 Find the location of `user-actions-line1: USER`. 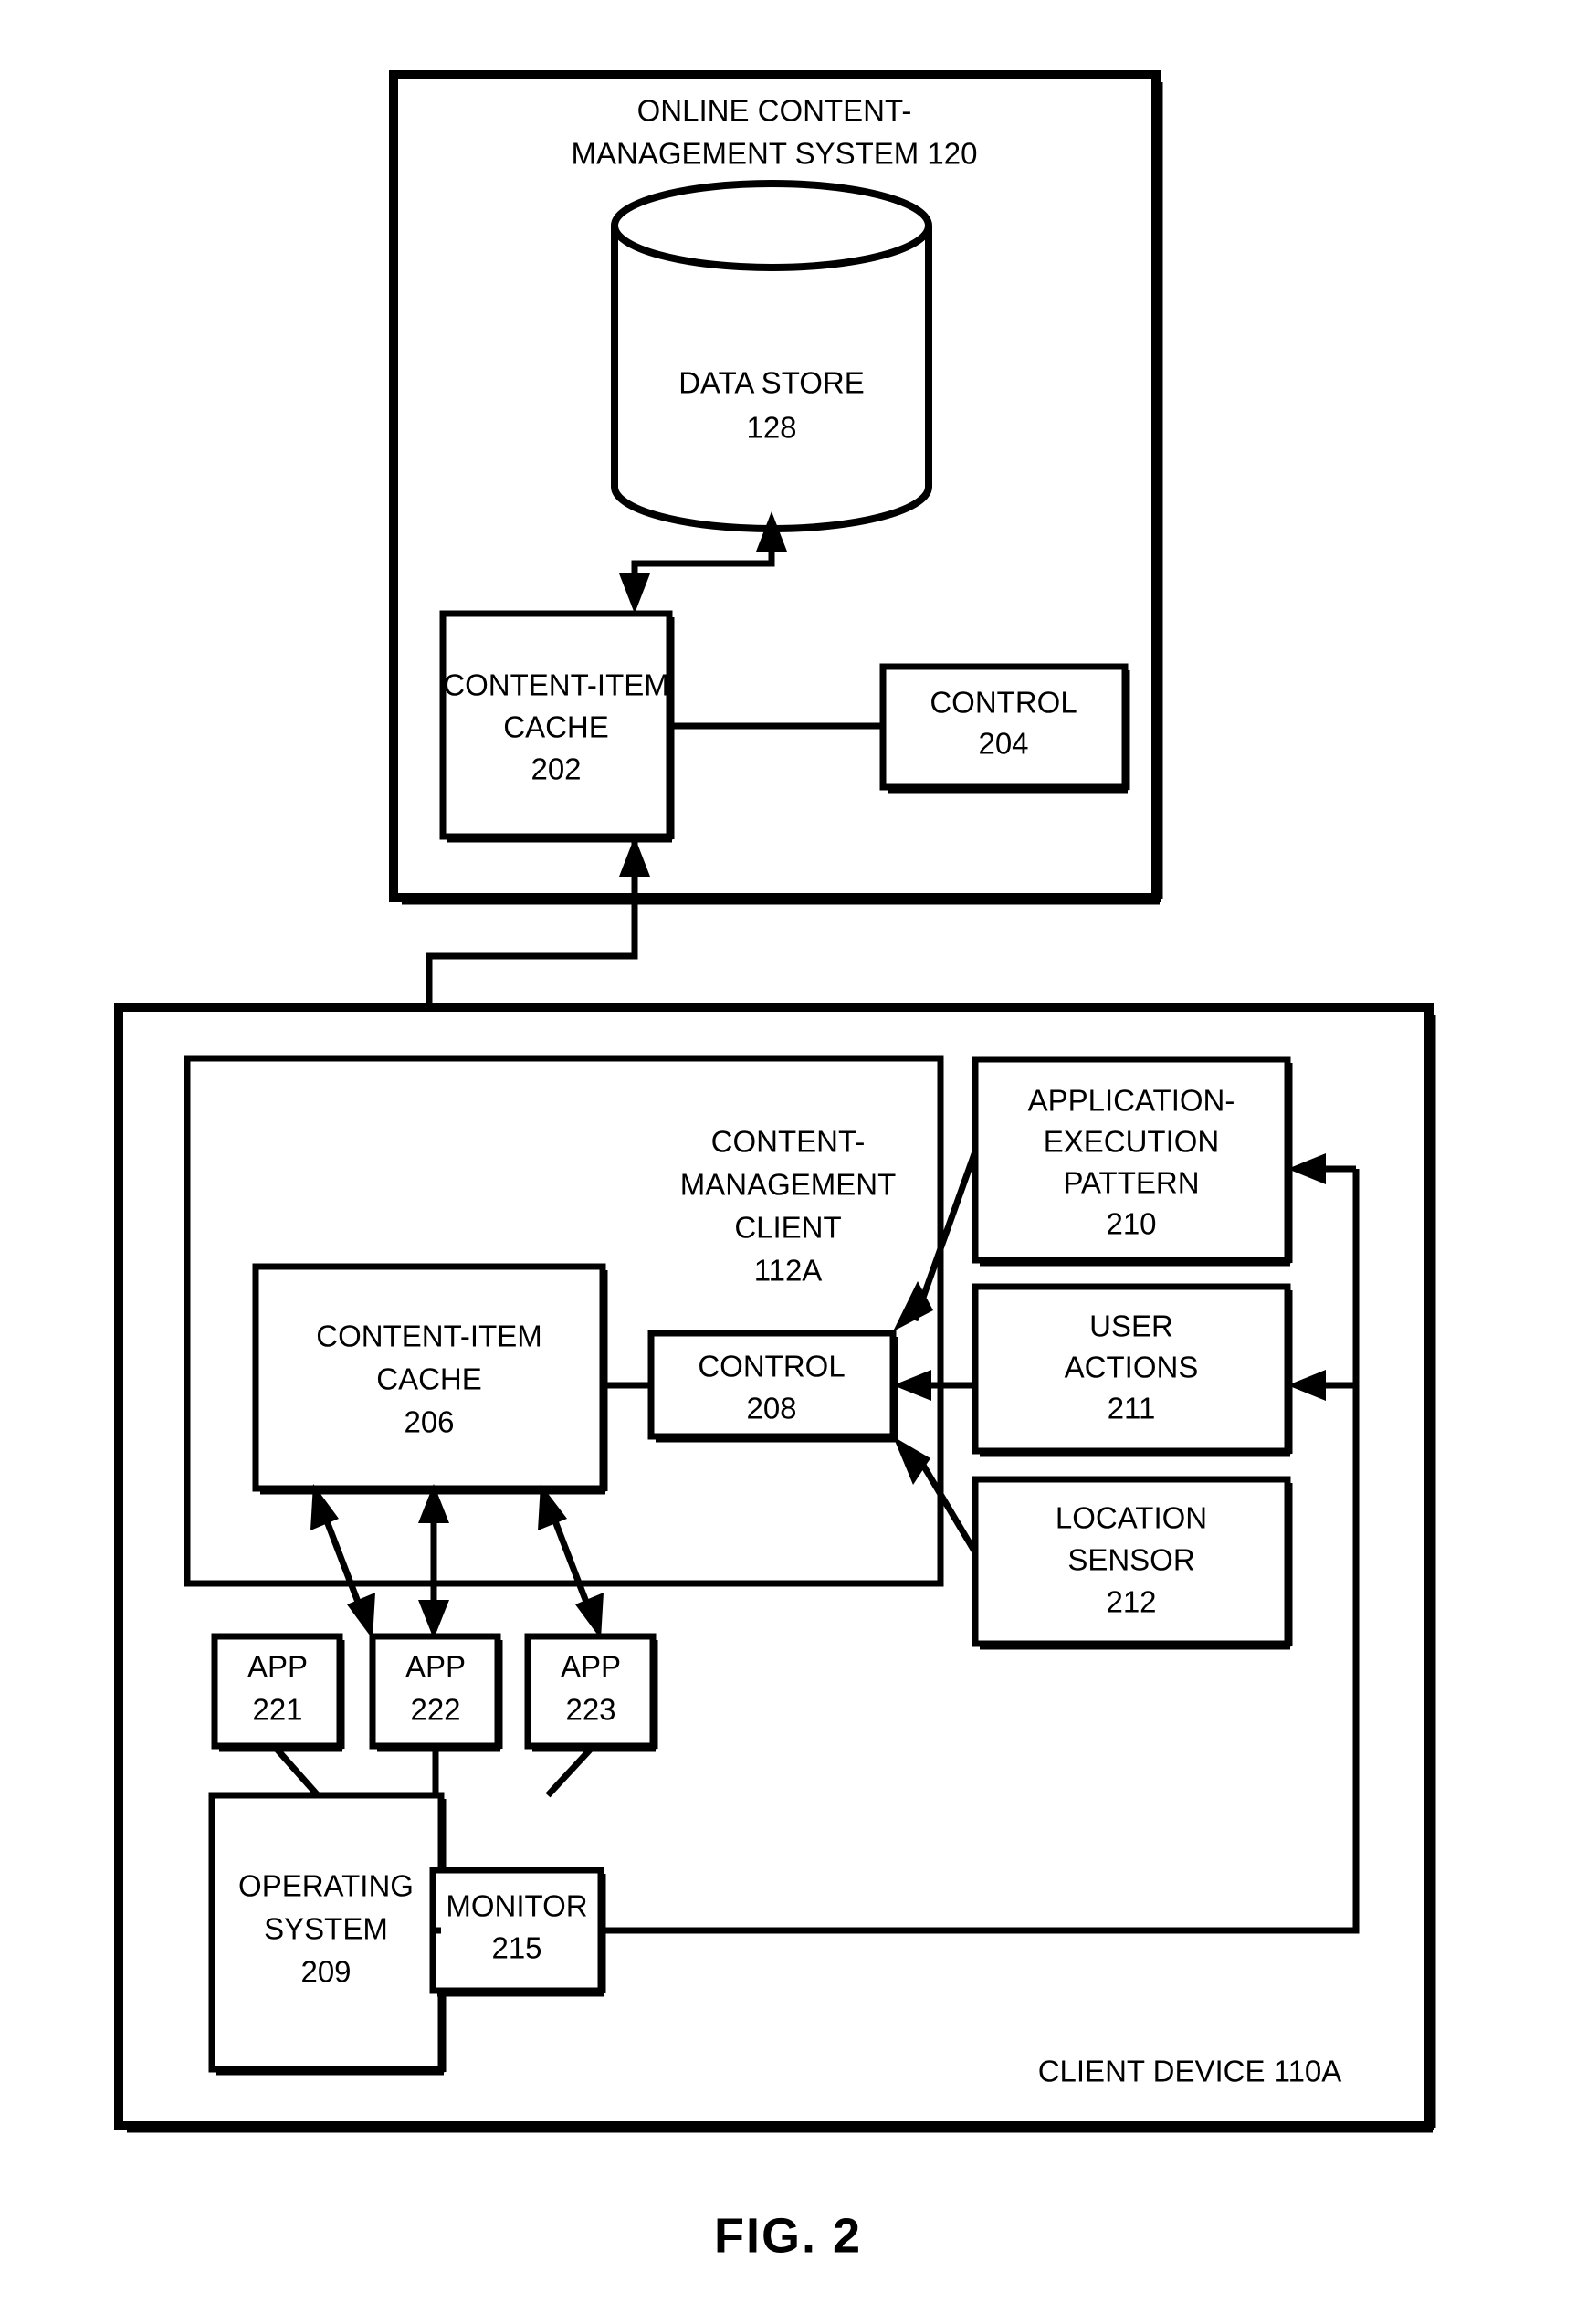

user-actions-line1: USER is located at coordinates (1131, 1326).